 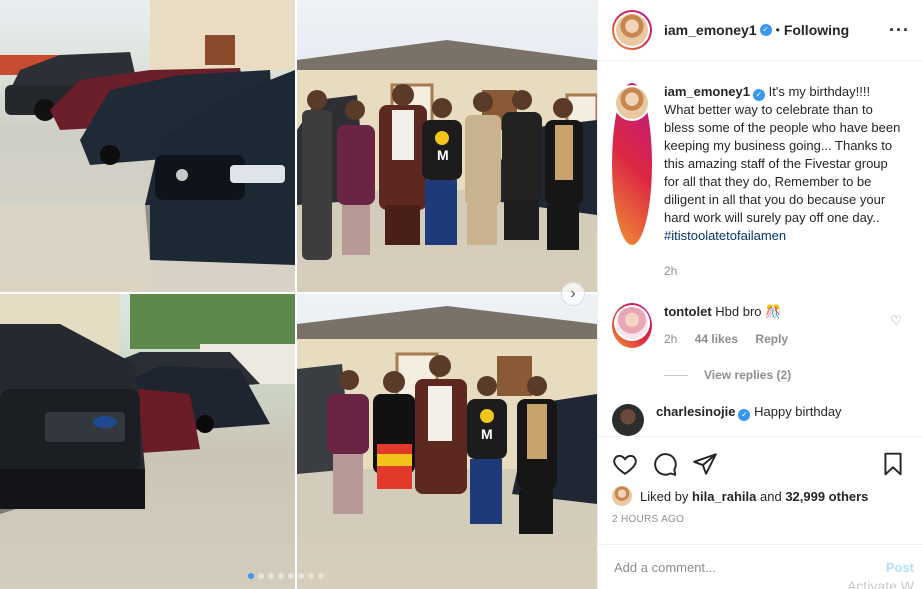 I want to click on heart-icon, so click(x=625, y=464).